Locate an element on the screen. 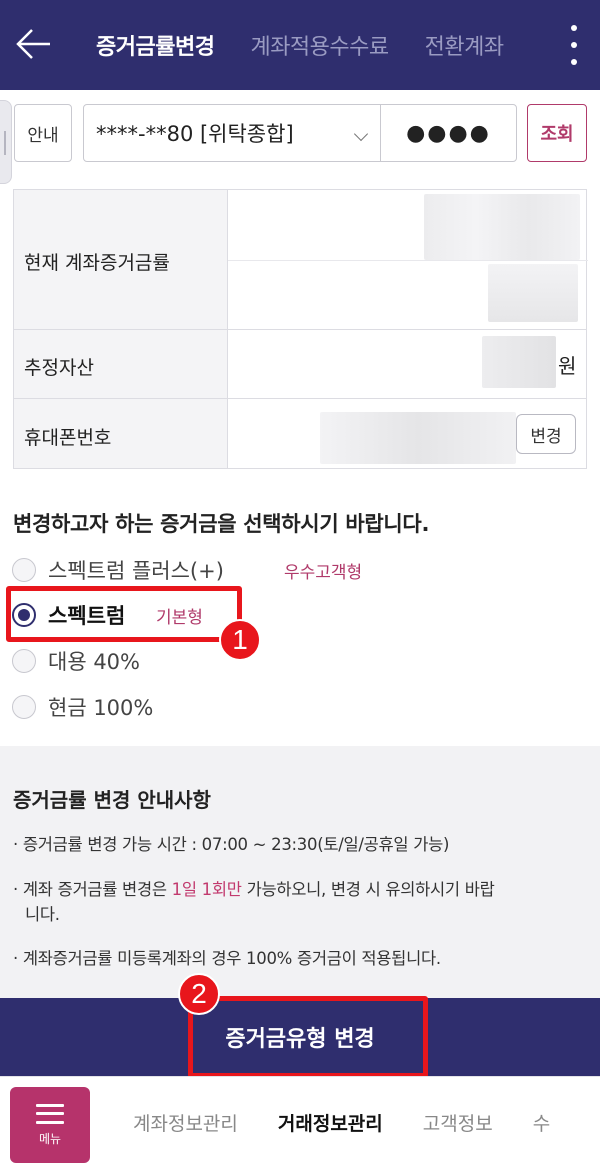  header-tabs: 증거금률변경 계좌적용수수료 전환계좌 is located at coordinates (318, 45).